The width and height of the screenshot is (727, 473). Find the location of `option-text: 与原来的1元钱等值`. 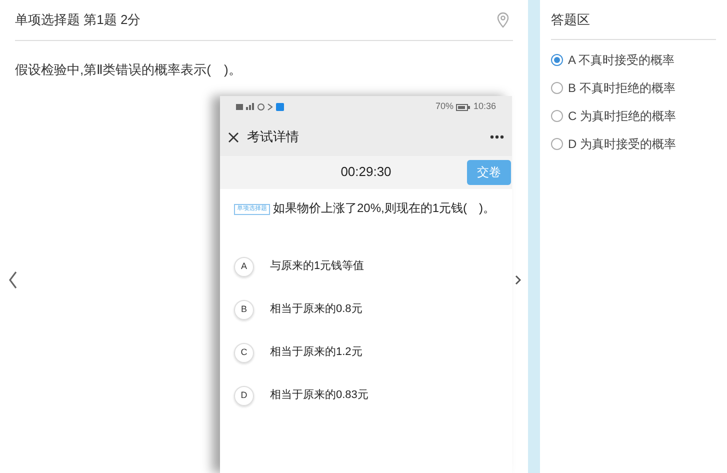

option-text: 与原来的1元钱等值 is located at coordinates (317, 266).